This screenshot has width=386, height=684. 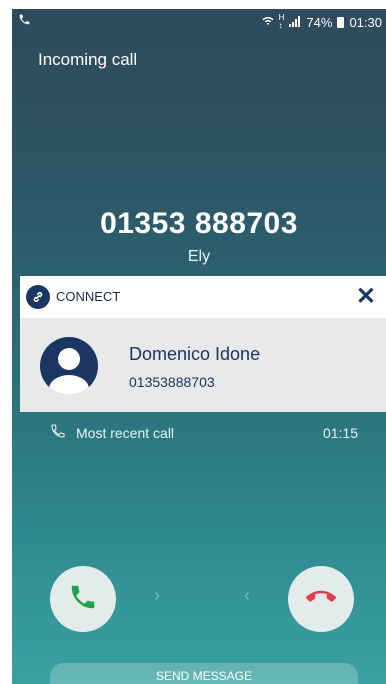 I want to click on incoming-call-label: Incoming call, so click(x=88, y=59).